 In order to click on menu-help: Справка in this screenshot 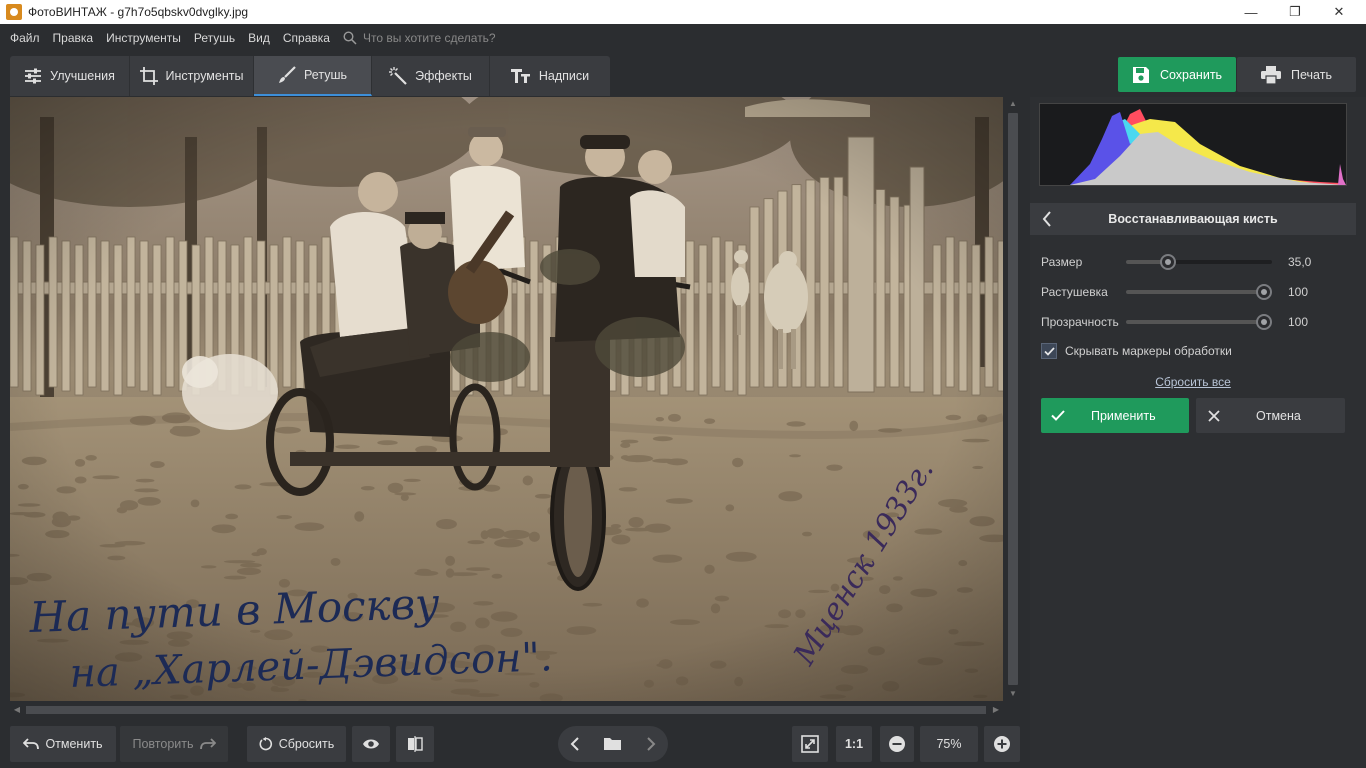, I will do `click(306, 38)`.